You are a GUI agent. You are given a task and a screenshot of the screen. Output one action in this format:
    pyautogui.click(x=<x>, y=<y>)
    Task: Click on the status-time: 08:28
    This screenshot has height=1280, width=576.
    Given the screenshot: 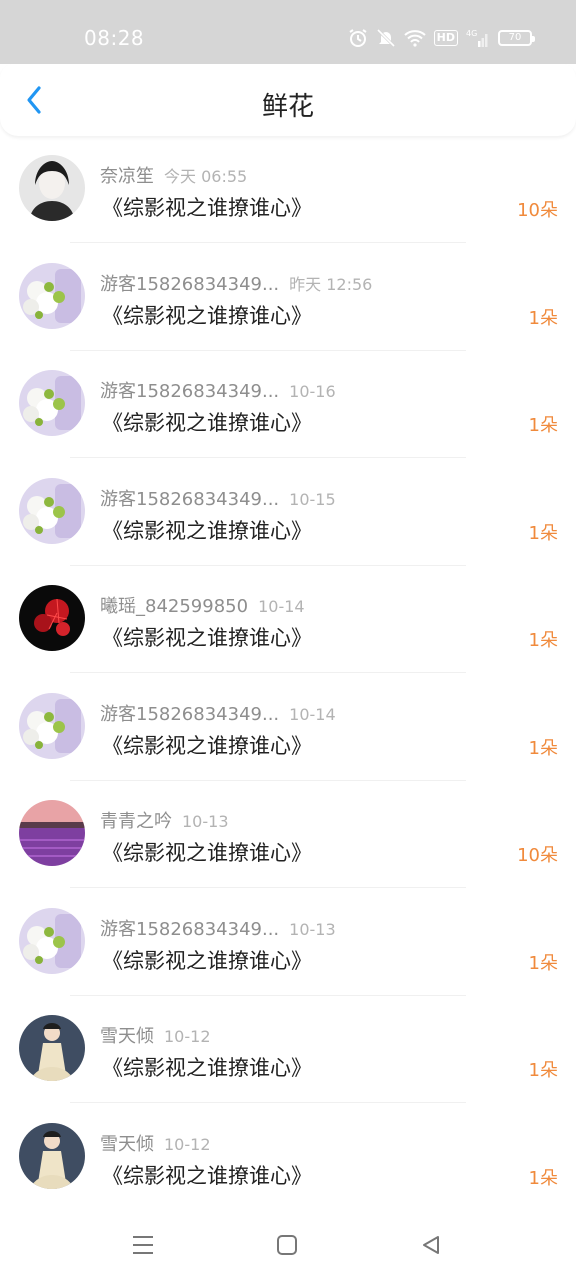 What is the action you would take?
    pyautogui.click(x=114, y=38)
    